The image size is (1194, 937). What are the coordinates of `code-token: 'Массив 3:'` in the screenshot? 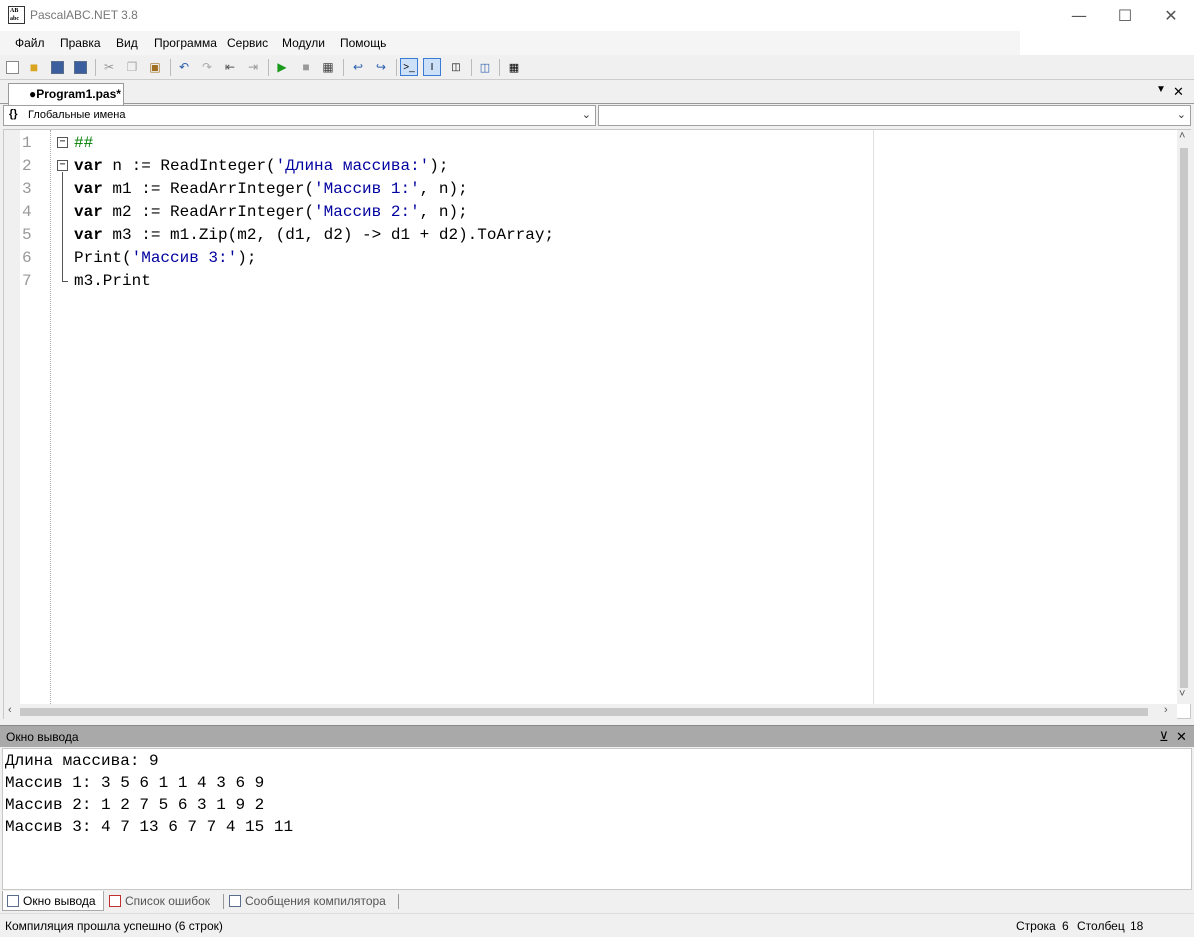 It's located at (184, 258).